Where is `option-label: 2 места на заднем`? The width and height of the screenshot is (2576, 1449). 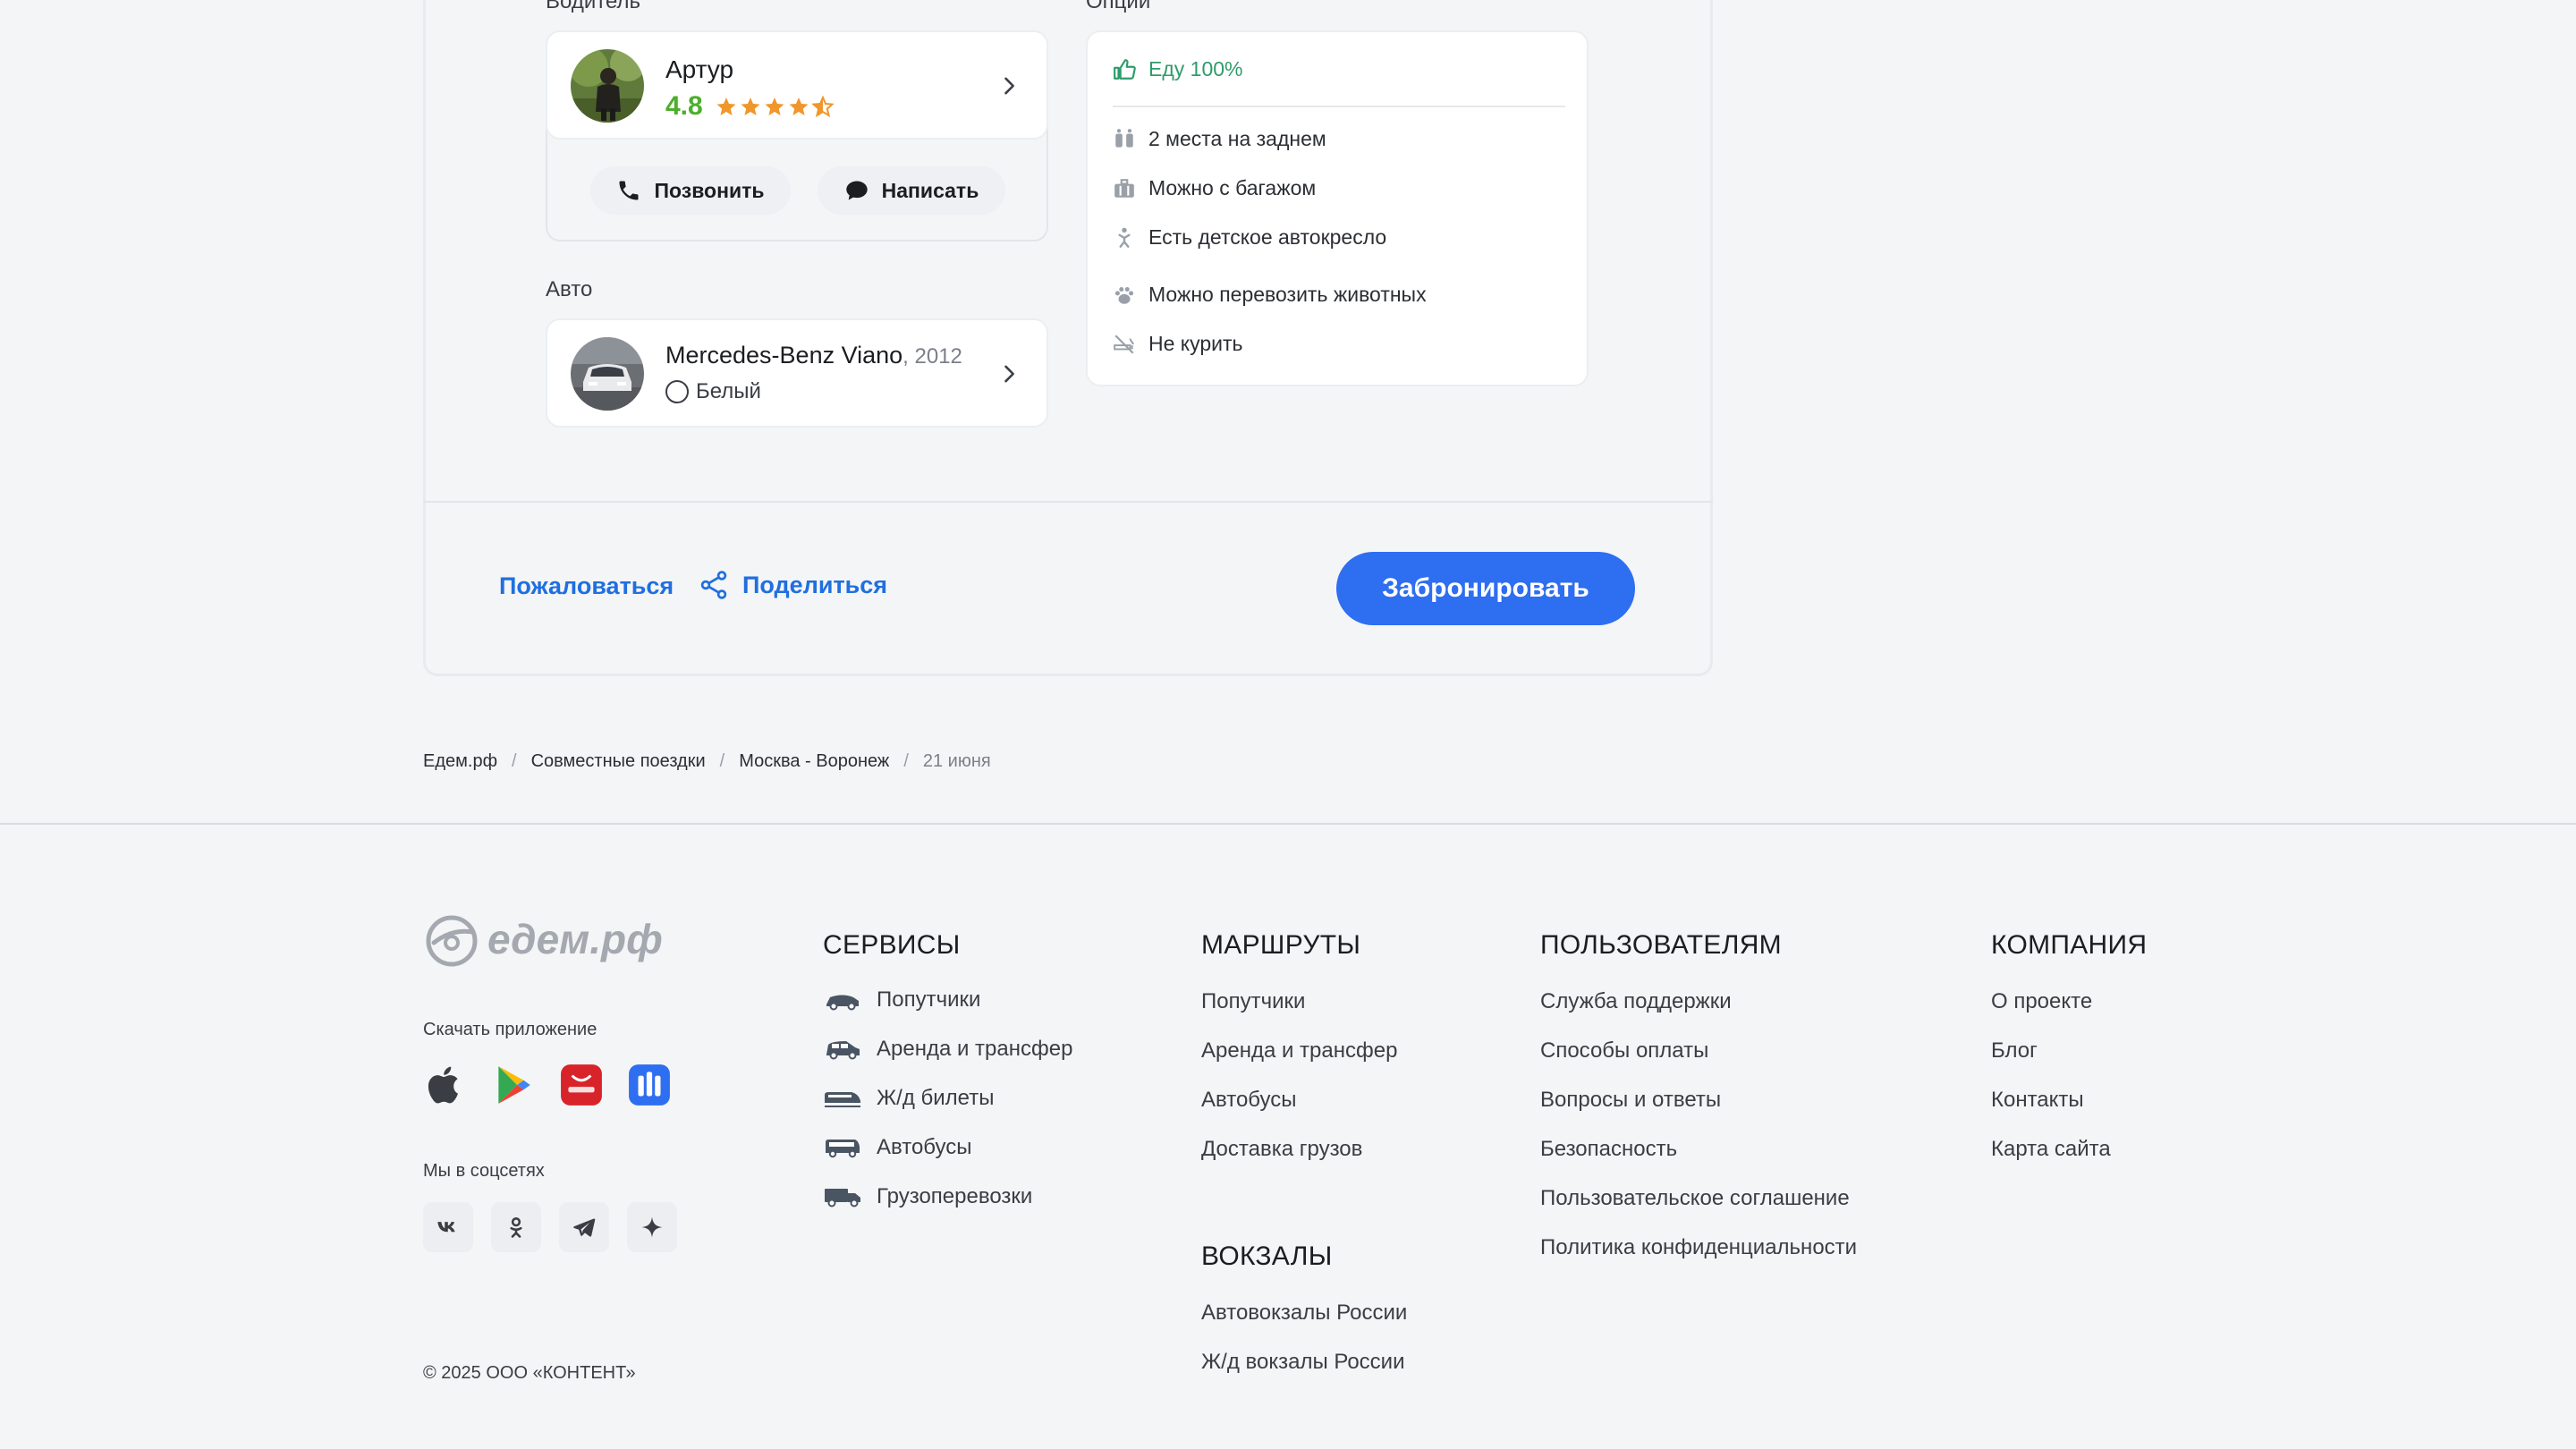
option-label: 2 места на заднем is located at coordinates (1237, 138).